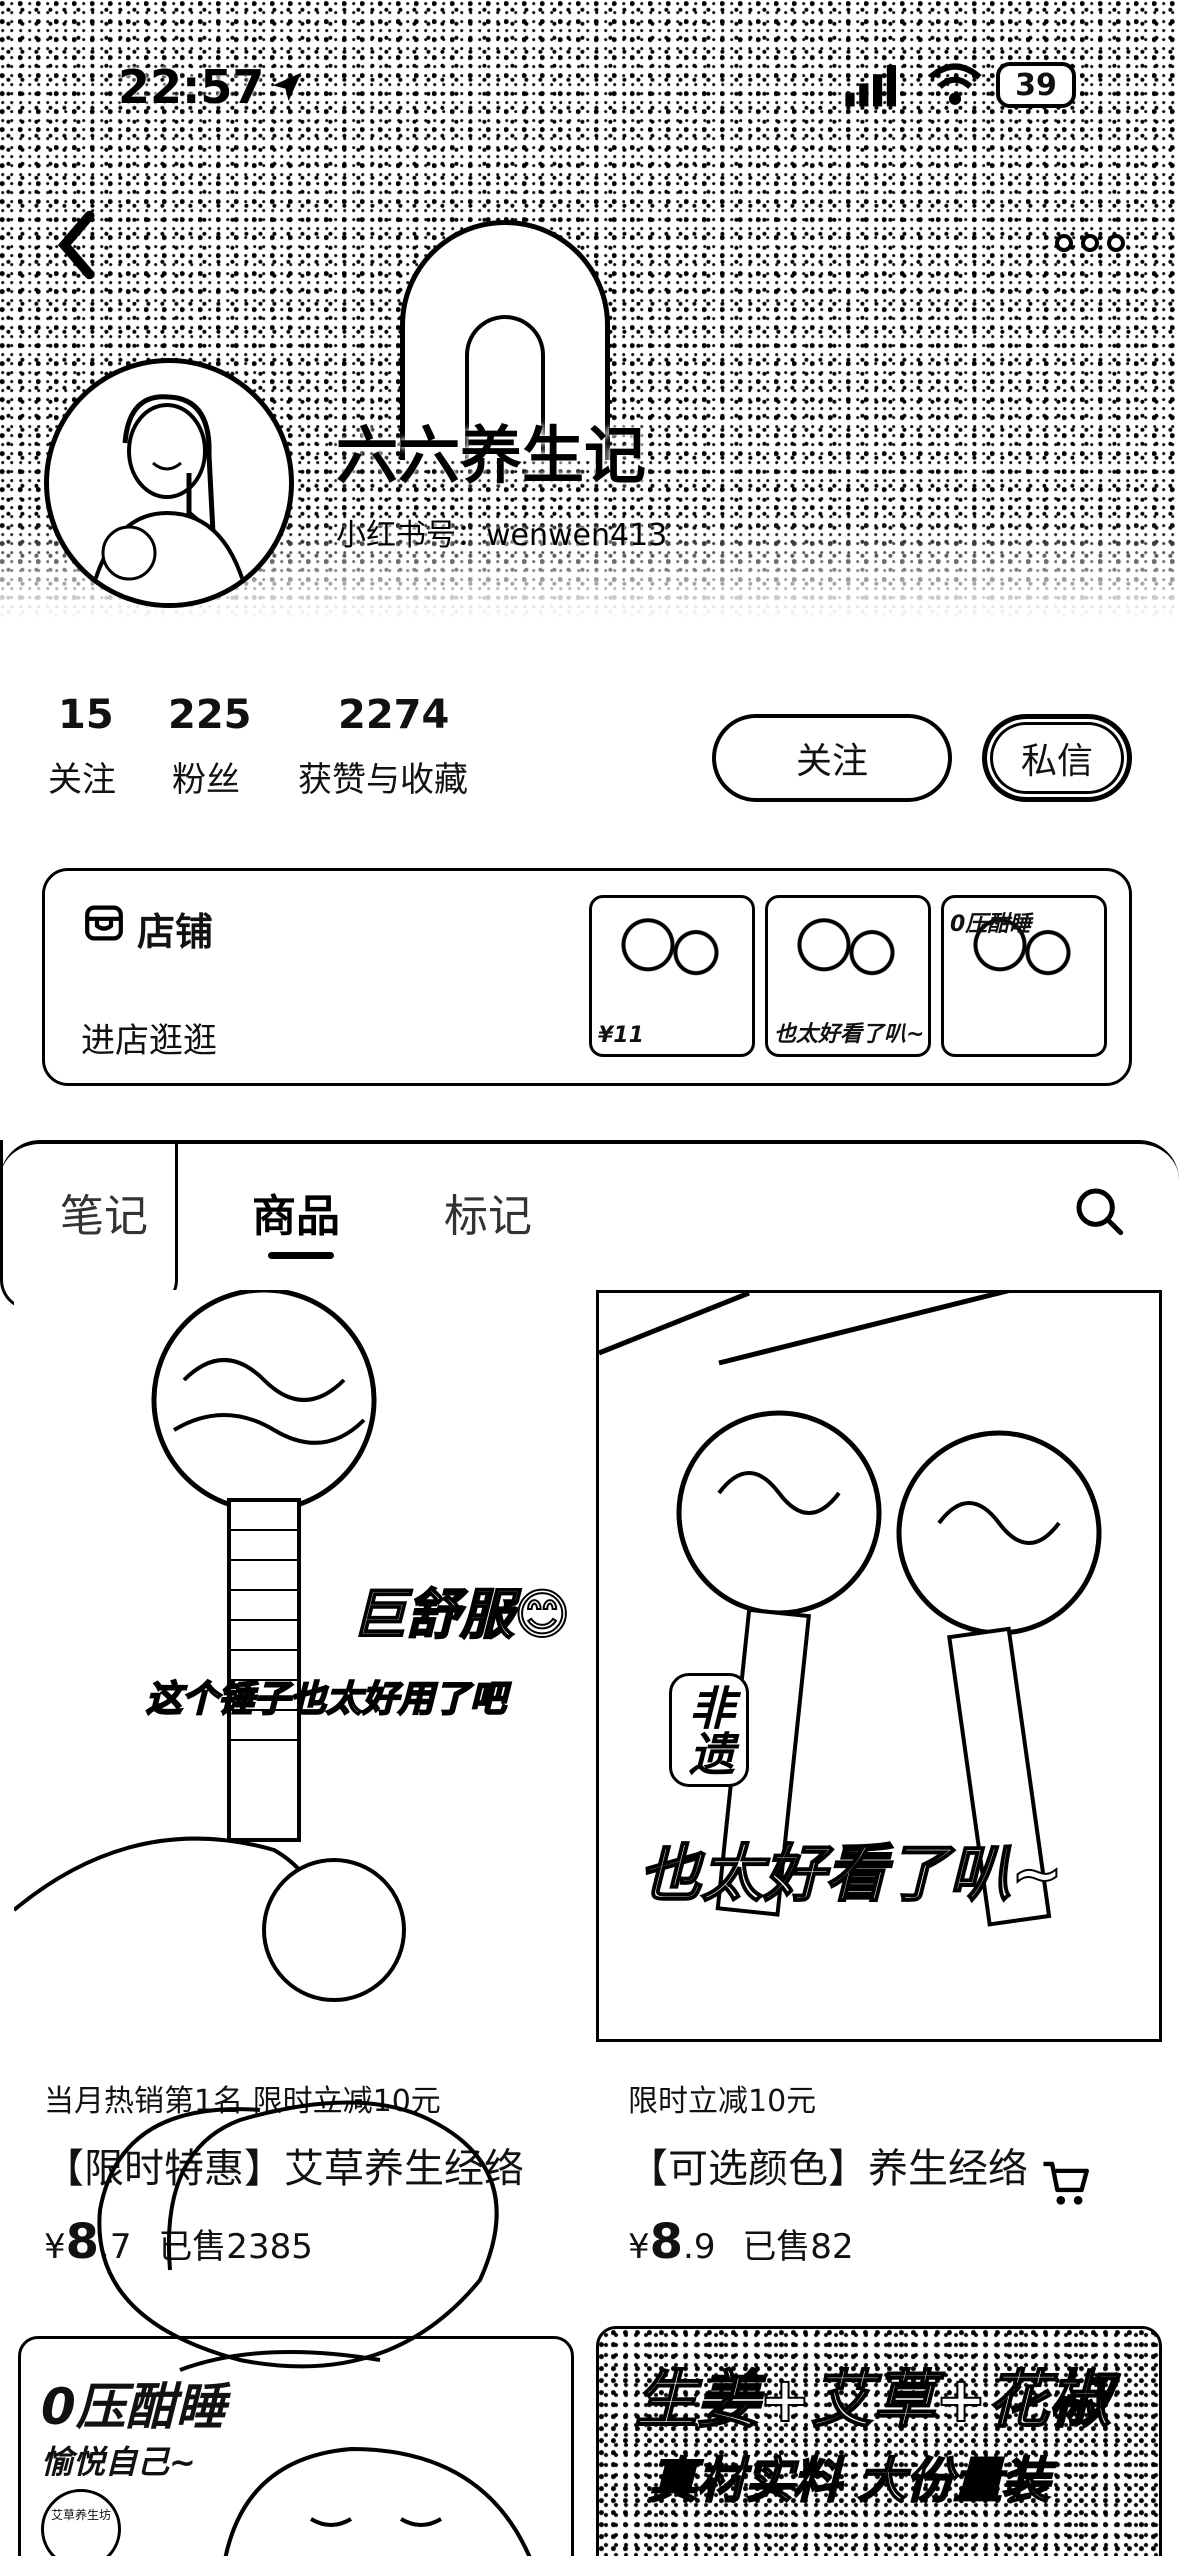 The height and width of the screenshot is (2556, 1179). I want to click on product-3-brand-seal: 艾草养生坊, so click(81, 2522).